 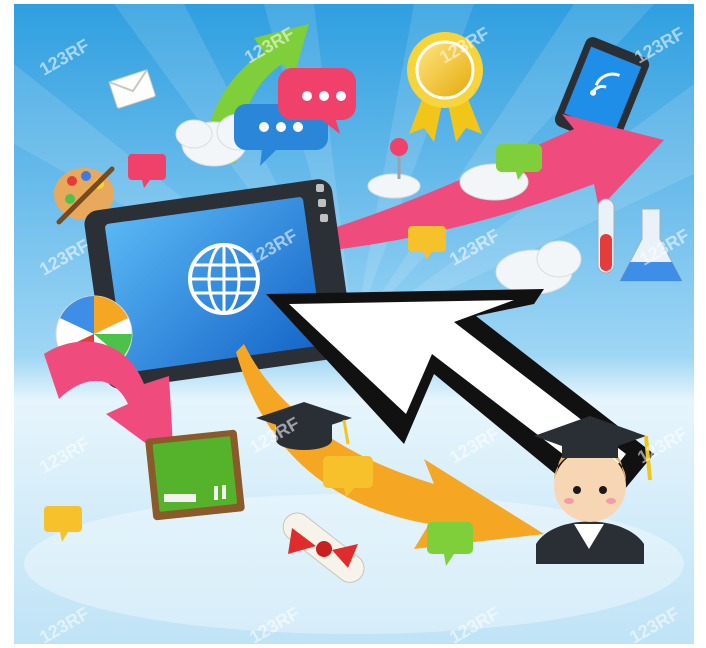 I want to click on test-tube-icon, so click(x=606, y=236).